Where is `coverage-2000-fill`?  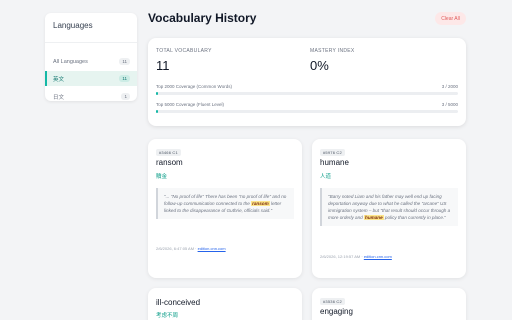 coverage-2000-fill is located at coordinates (157, 93).